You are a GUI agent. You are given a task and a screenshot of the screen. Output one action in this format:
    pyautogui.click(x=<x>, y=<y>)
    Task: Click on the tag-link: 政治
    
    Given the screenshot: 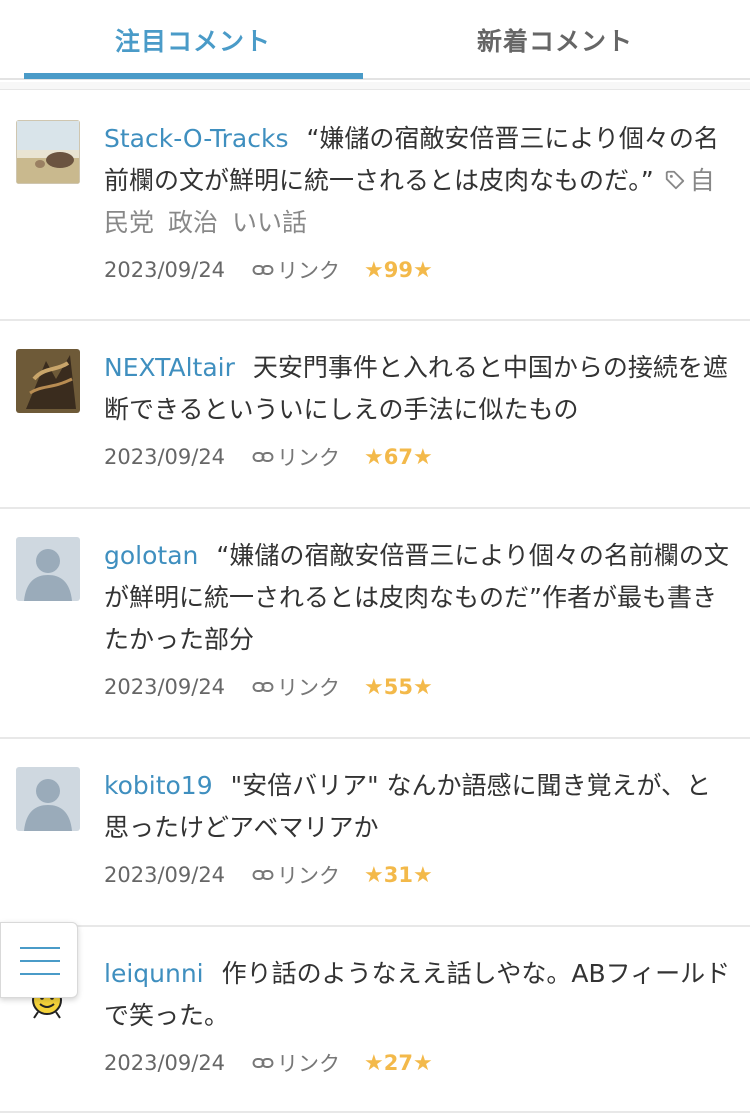 What is the action you would take?
    pyautogui.click(x=193, y=222)
    